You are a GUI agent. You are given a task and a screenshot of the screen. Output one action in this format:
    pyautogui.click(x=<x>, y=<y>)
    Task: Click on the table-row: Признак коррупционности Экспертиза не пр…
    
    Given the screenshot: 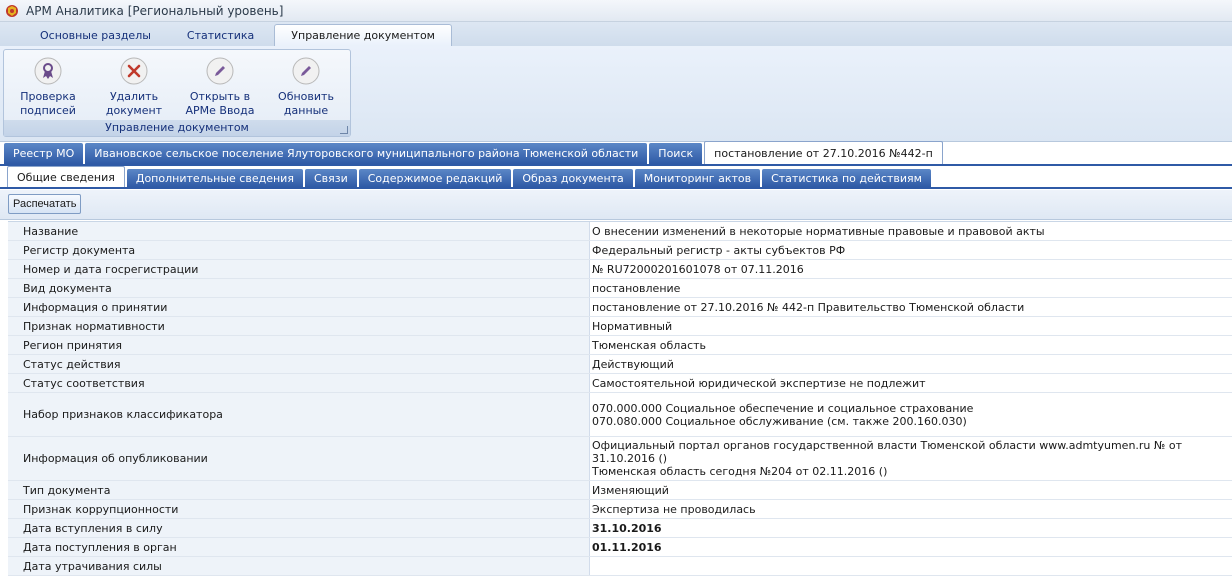 What is the action you would take?
    pyautogui.click(x=620, y=509)
    